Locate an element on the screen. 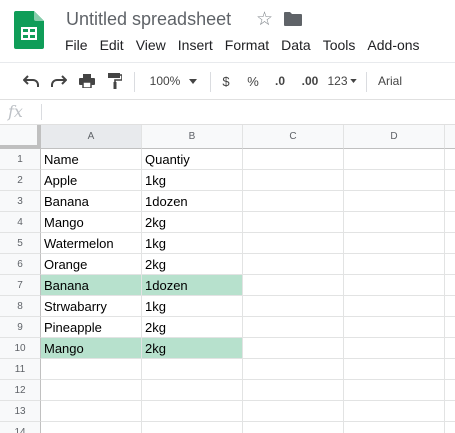 The image size is (455, 433). menu-view: View is located at coordinates (152, 47).